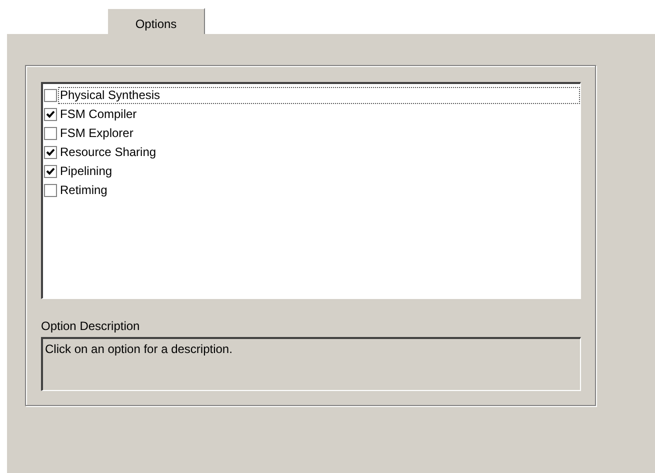  I want to click on option-label: Resource Sharing, so click(108, 152).